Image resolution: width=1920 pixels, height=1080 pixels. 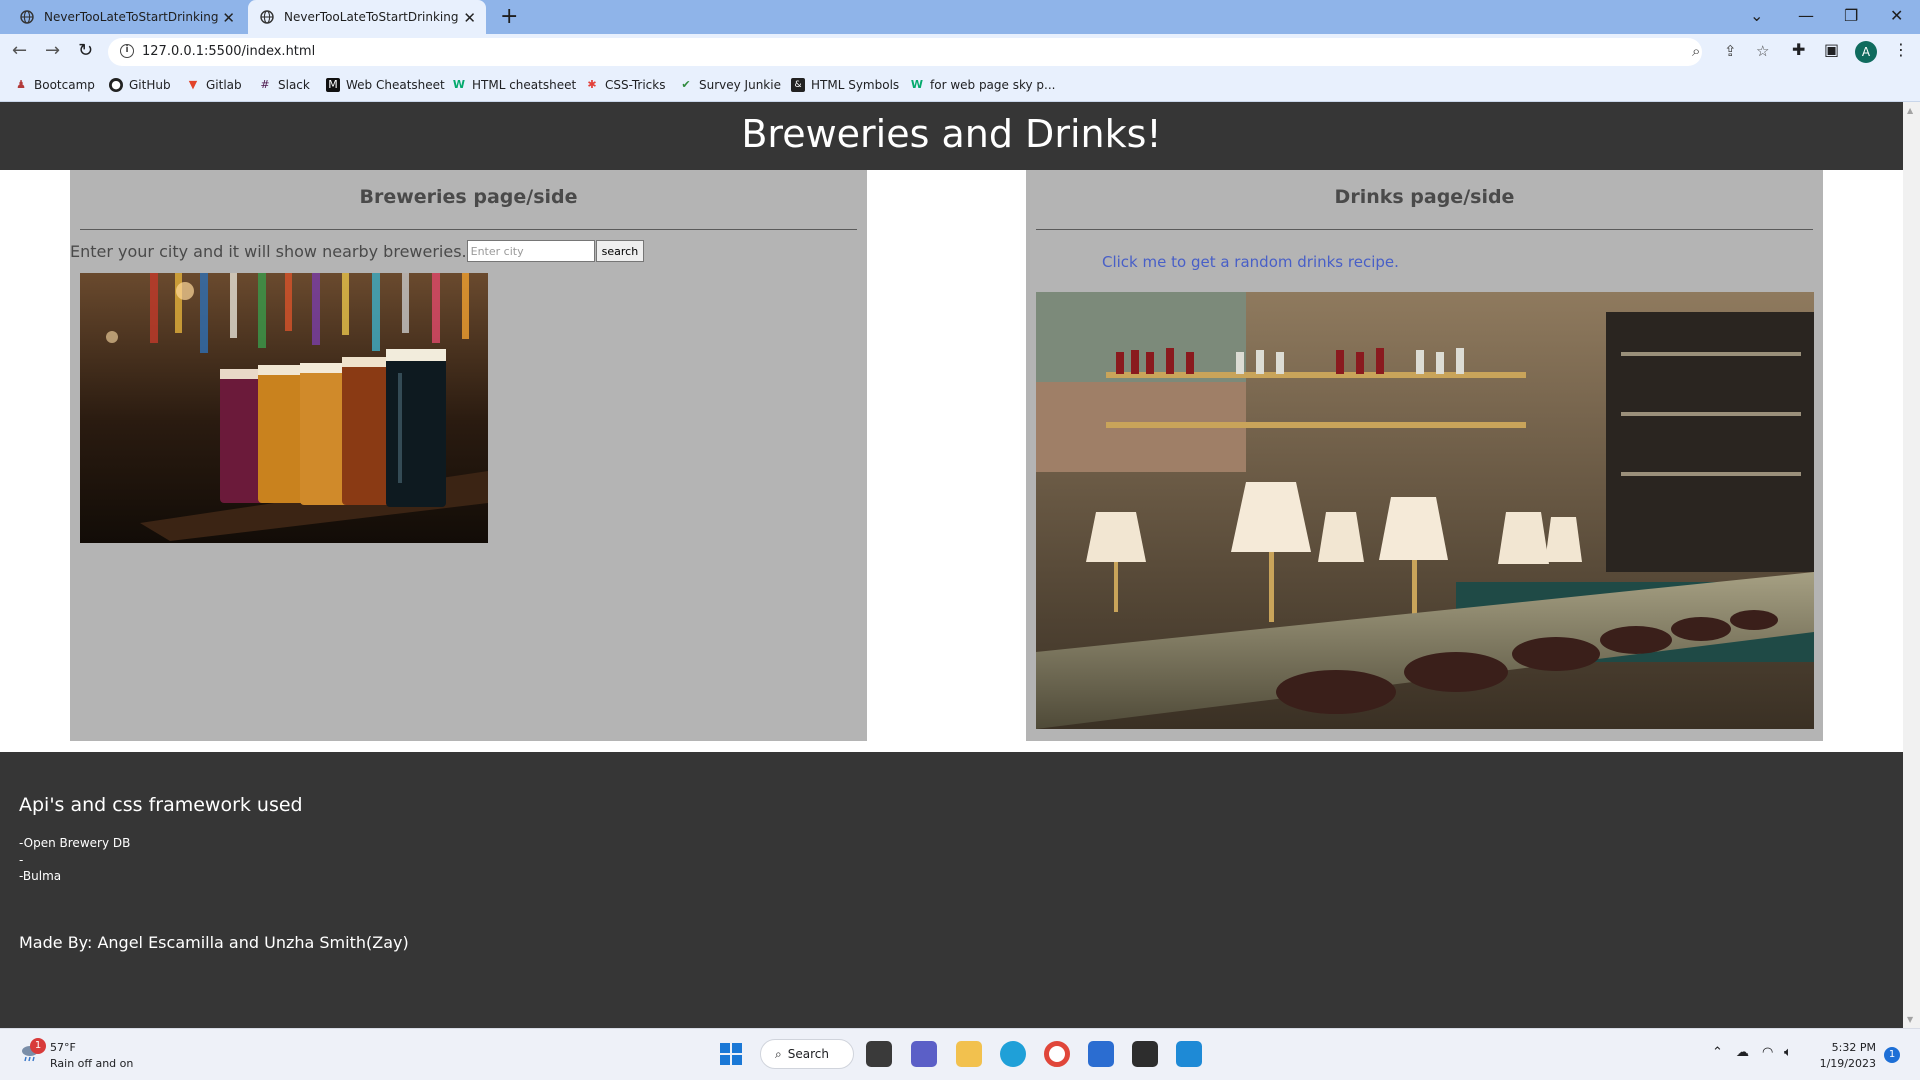 What do you see at coordinates (127, 51) in the screenshot?
I see `site-info-icon: i` at bounding box center [127, 51].